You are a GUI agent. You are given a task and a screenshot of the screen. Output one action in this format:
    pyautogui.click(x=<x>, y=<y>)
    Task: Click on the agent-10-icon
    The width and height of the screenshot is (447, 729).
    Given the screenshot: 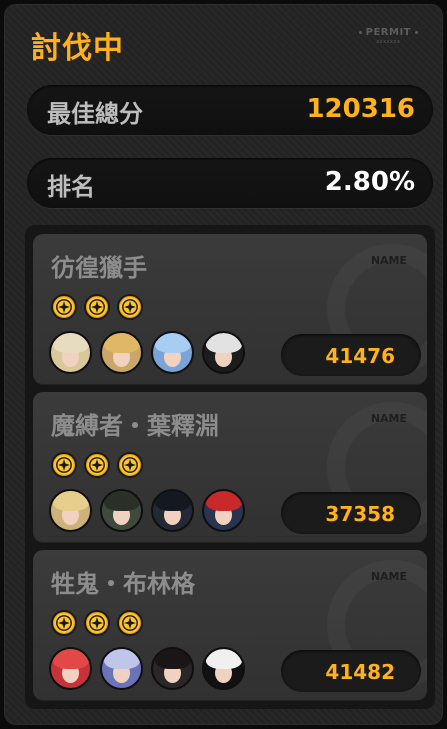 What is the action you would take?
    pyautogui.click(x=121, y=668)
    